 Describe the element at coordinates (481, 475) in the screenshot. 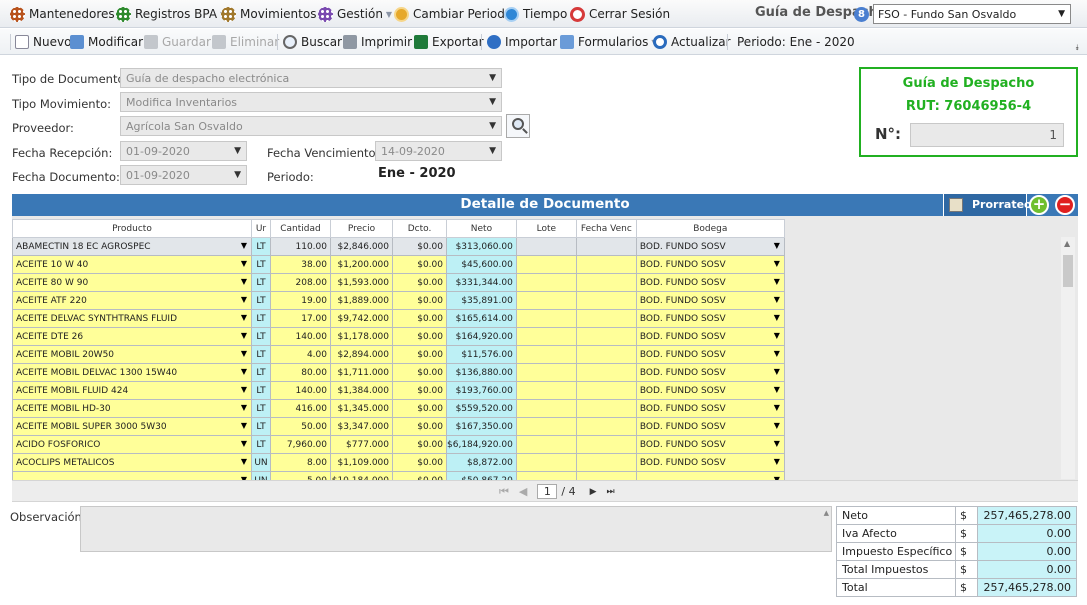

I see `table-cell: $50,867.20` at that location.